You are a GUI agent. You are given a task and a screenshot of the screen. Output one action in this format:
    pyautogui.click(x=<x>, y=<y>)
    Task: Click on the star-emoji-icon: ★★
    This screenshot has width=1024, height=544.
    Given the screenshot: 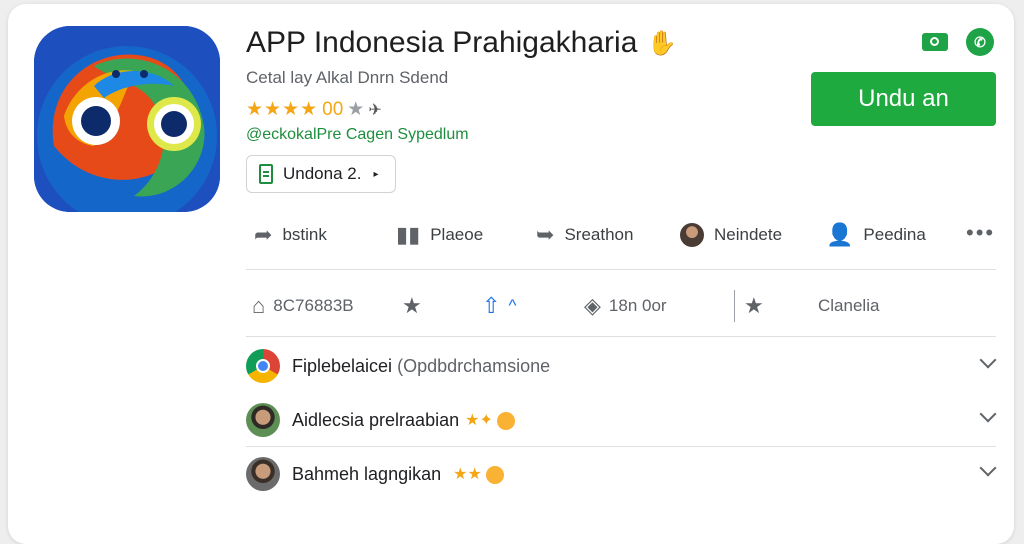 What is the action you would take?
    pyautogui.click(x=478, y=474)
    